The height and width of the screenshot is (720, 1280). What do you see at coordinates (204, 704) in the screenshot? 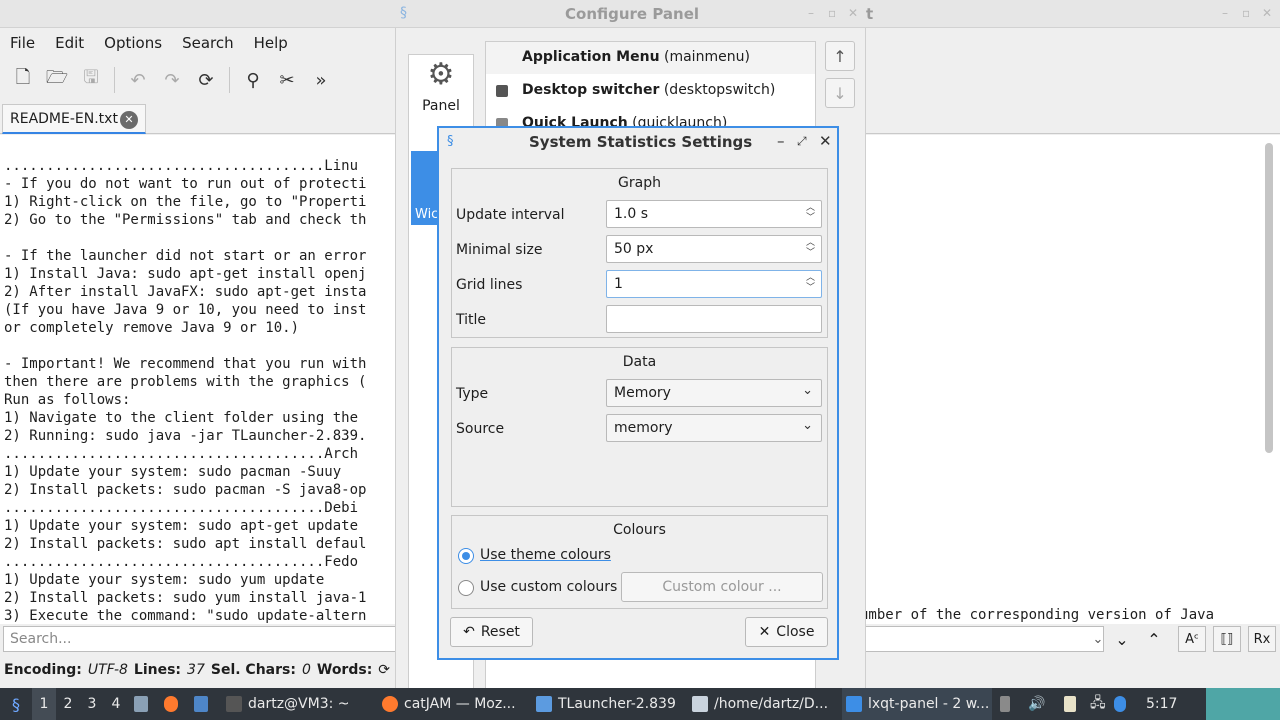
I see `show-desktop-icon` at bounding box center [204, 704].